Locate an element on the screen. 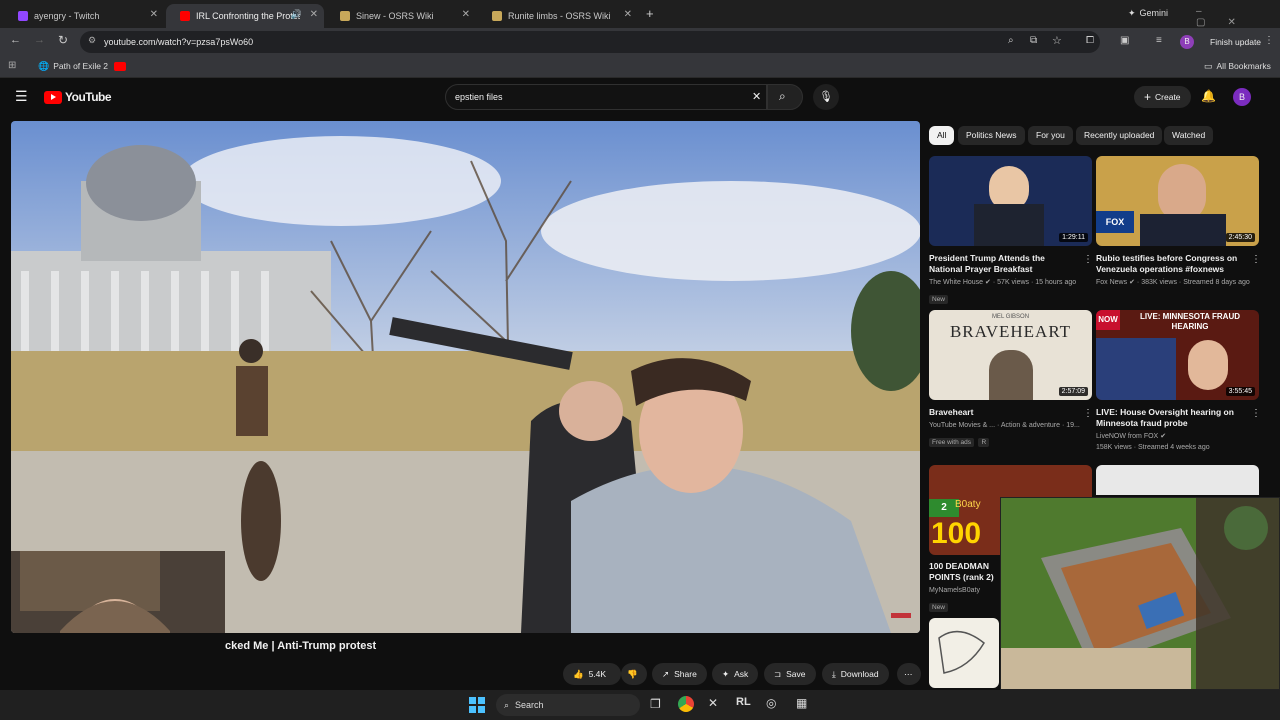 The height and width of the screenshot is (720, 1280). extensions-icon: ⧠ is located at coordinates (1090, 40).